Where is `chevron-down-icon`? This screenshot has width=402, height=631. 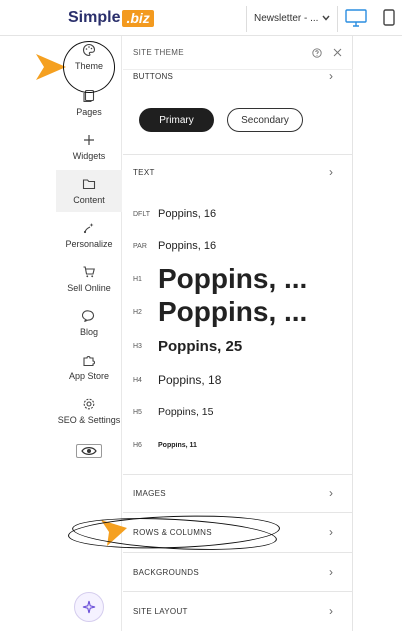 chevron-down-icon is located at coordinates (326, 18).